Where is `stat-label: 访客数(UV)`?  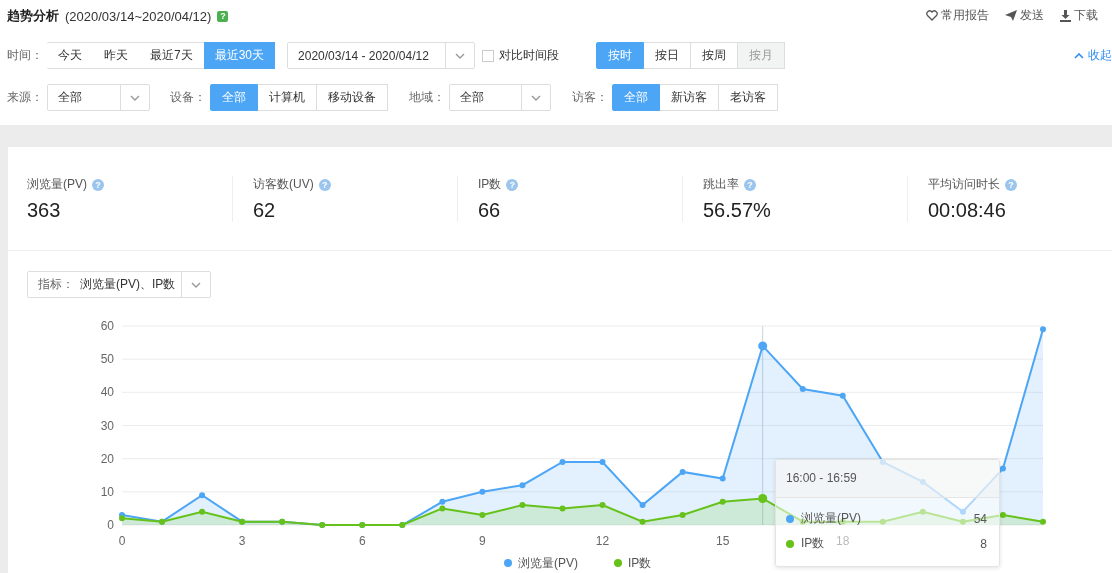 stat-label: 访客数(UV) is located at coordinates (283, 184).